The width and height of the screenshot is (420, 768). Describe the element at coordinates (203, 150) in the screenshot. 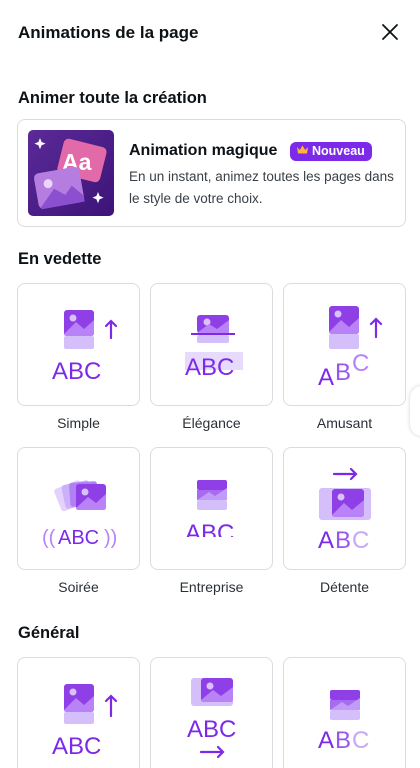

I see `magic-animation-title: Animation magique` at that location.